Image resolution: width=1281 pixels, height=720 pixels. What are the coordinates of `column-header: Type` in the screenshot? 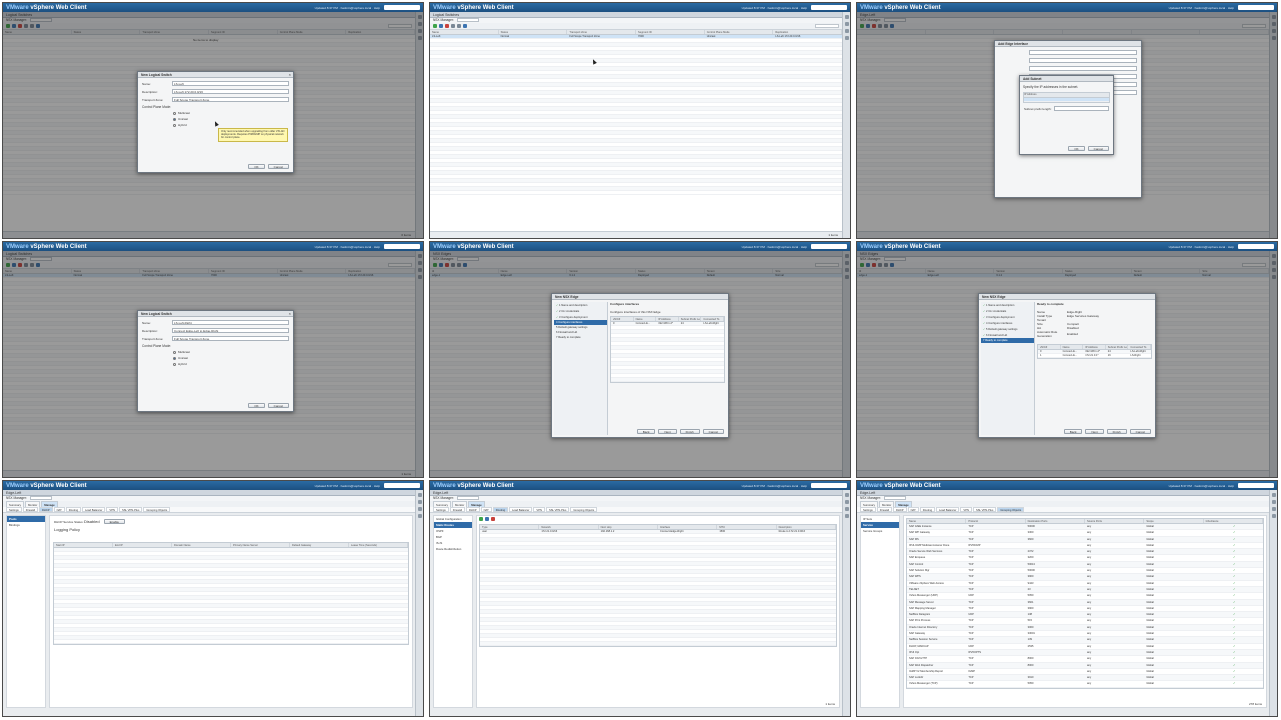 It's located at (510, 527).